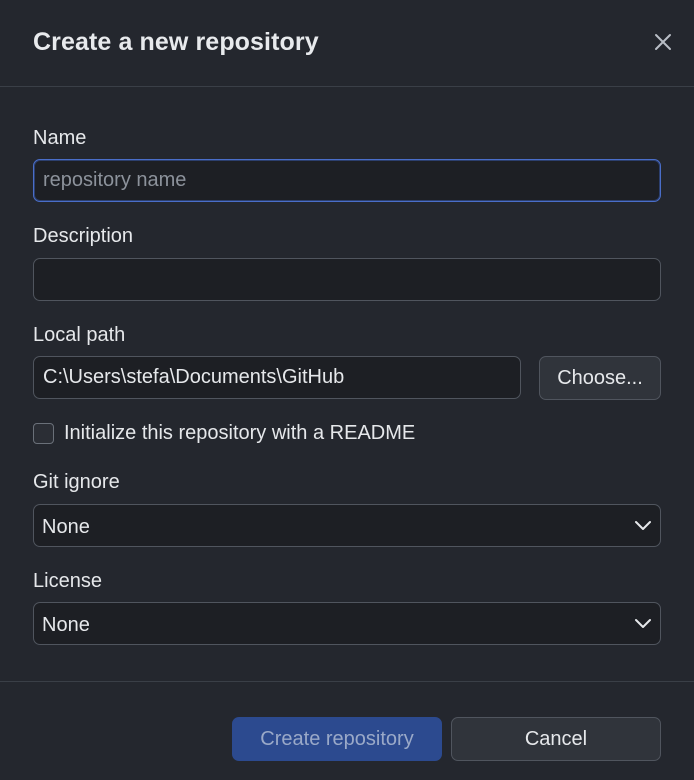 Image resolution: width=694 pixels, height=780 pixels. What do you see at coordinates (83, 236) in the screenshot?
I see `description-label: Description` at bounding box center [83, 236].